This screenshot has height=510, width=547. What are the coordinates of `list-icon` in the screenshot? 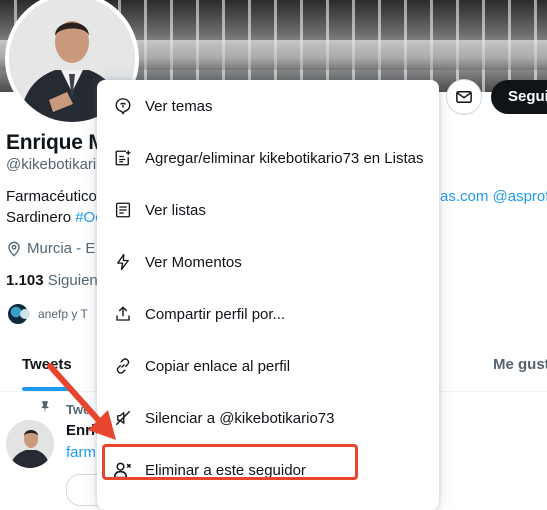 It's located at (123, 210).